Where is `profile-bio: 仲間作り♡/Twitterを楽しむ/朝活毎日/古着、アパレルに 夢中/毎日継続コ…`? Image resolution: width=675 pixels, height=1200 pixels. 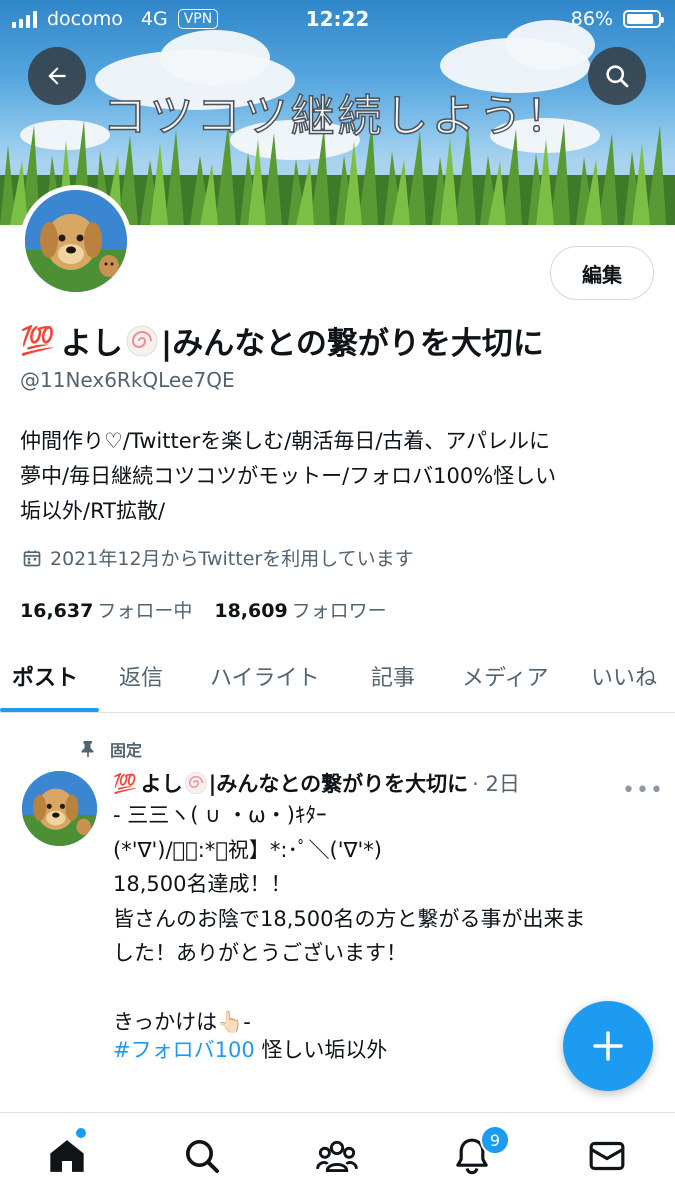 profile-bio: 仲間作り♡/Twitterを楽しむ/朝活毎日/古着、アパレルに 夢中/毎日継続コ… is located at coordinates (288, 476).